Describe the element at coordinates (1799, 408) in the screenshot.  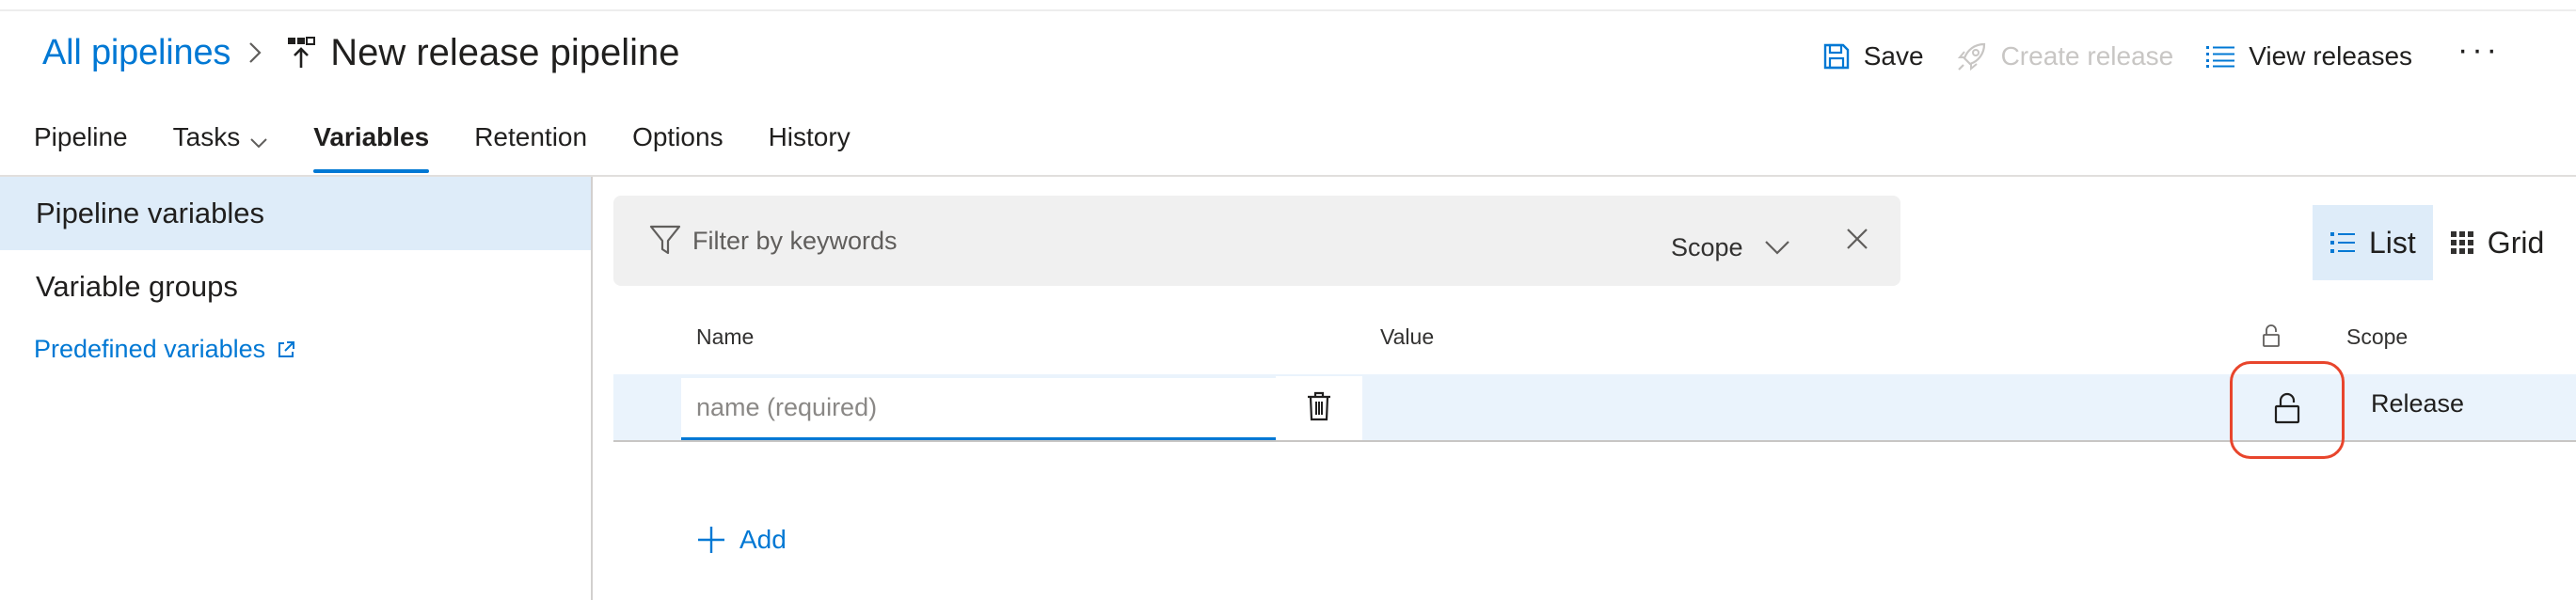
I see `variable-value-input` at that location.